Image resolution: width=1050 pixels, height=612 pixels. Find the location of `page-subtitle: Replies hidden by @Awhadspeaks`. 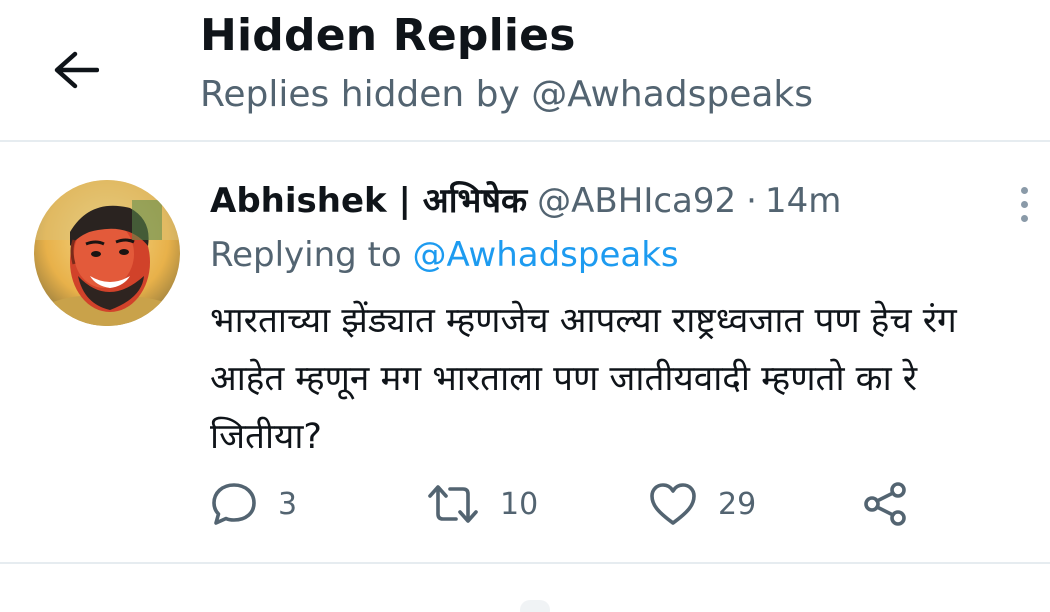

page-subtitle: Replies hidden by @Awhadspeaks is located at coordinates (507, 94).